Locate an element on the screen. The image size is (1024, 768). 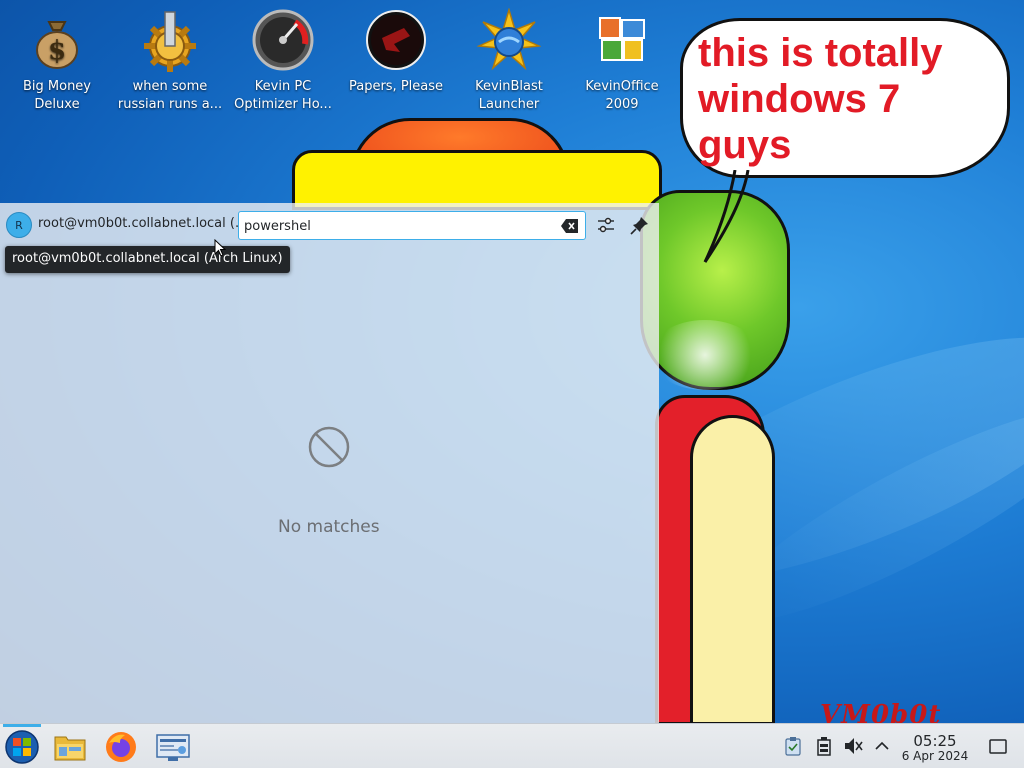
papers-please-icon is located at coordinates (396, 40).